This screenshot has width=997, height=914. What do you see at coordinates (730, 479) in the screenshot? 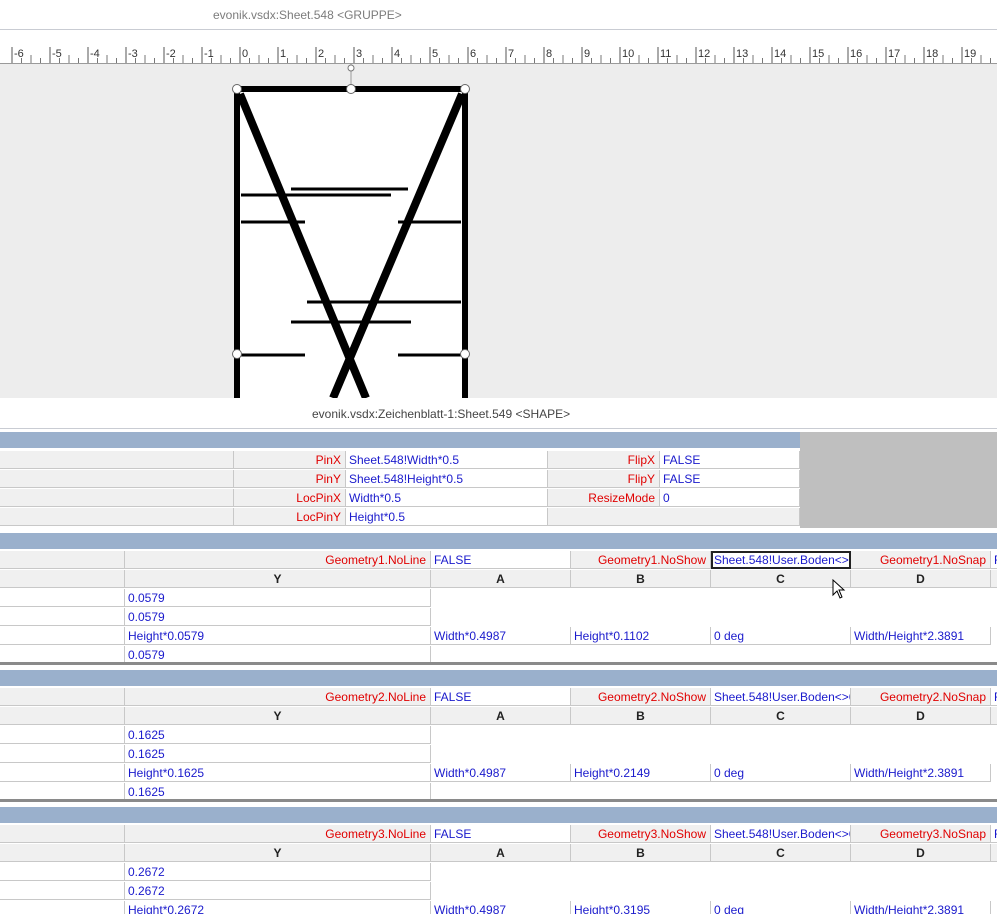
I see `flipy-value: FALSE` at bounding box center [730, 479].